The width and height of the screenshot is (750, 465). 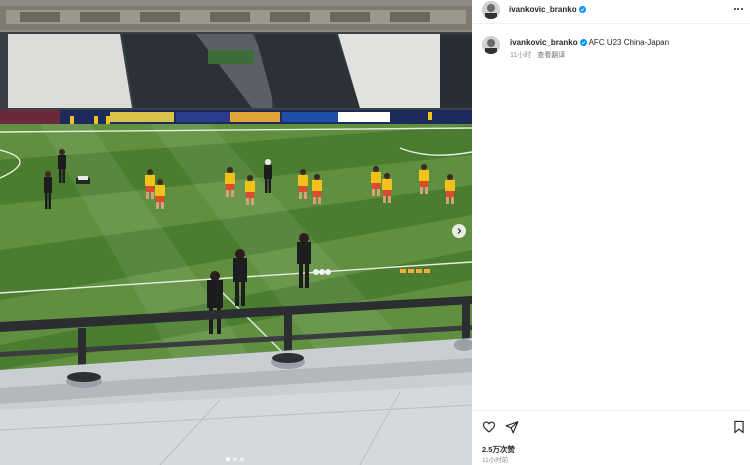 I want to click on bookmark-icon, so click(x=739, y=427).